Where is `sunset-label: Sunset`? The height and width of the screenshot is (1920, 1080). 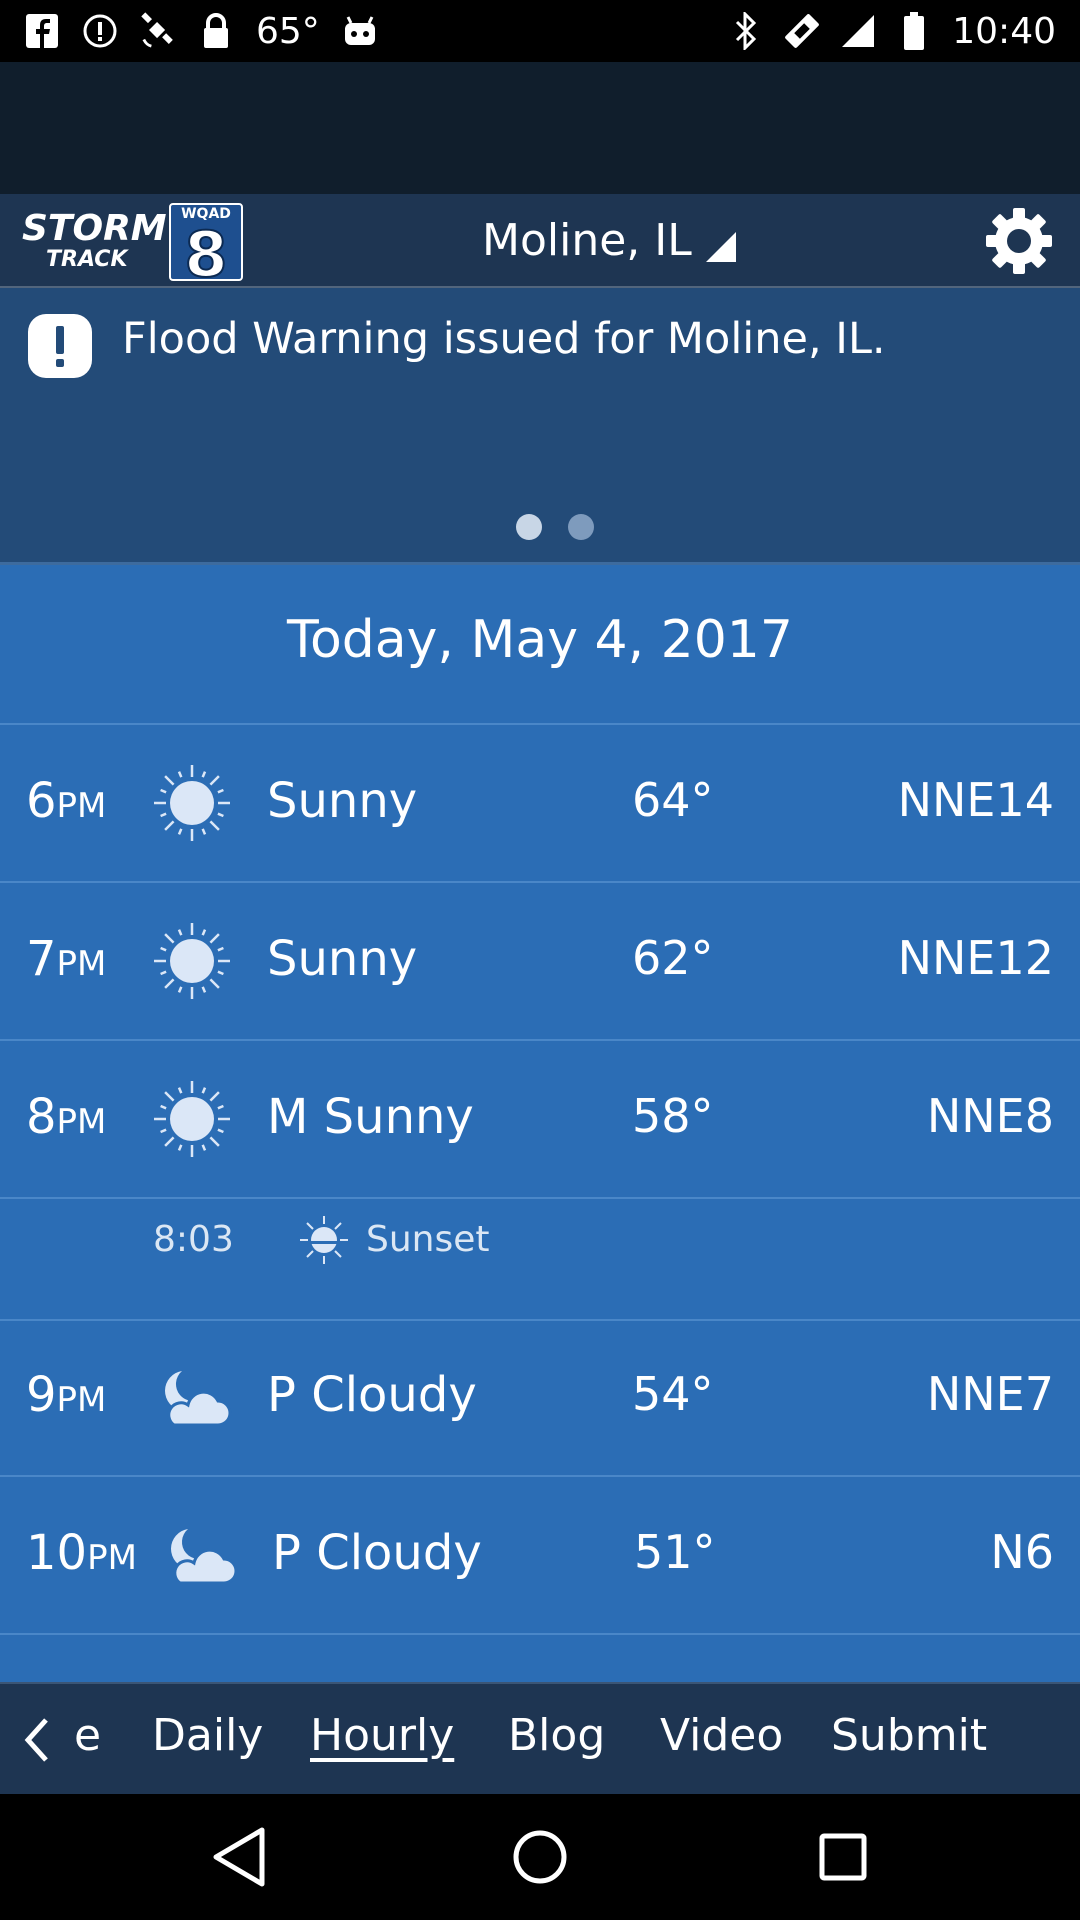
sunset-label: Sunset is located at coordinates (428, 1239).